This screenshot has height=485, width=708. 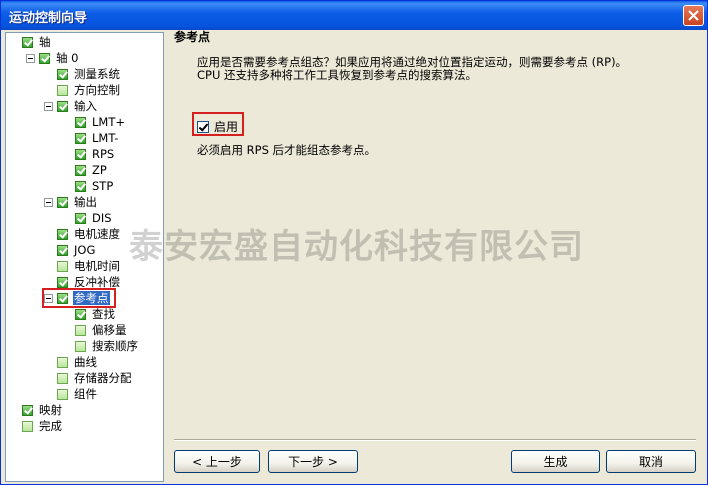 What do you see at coordinates (50, 426) in the screenshot?
I see `tree-item-label: 完成` at bounding box center [50, 426].